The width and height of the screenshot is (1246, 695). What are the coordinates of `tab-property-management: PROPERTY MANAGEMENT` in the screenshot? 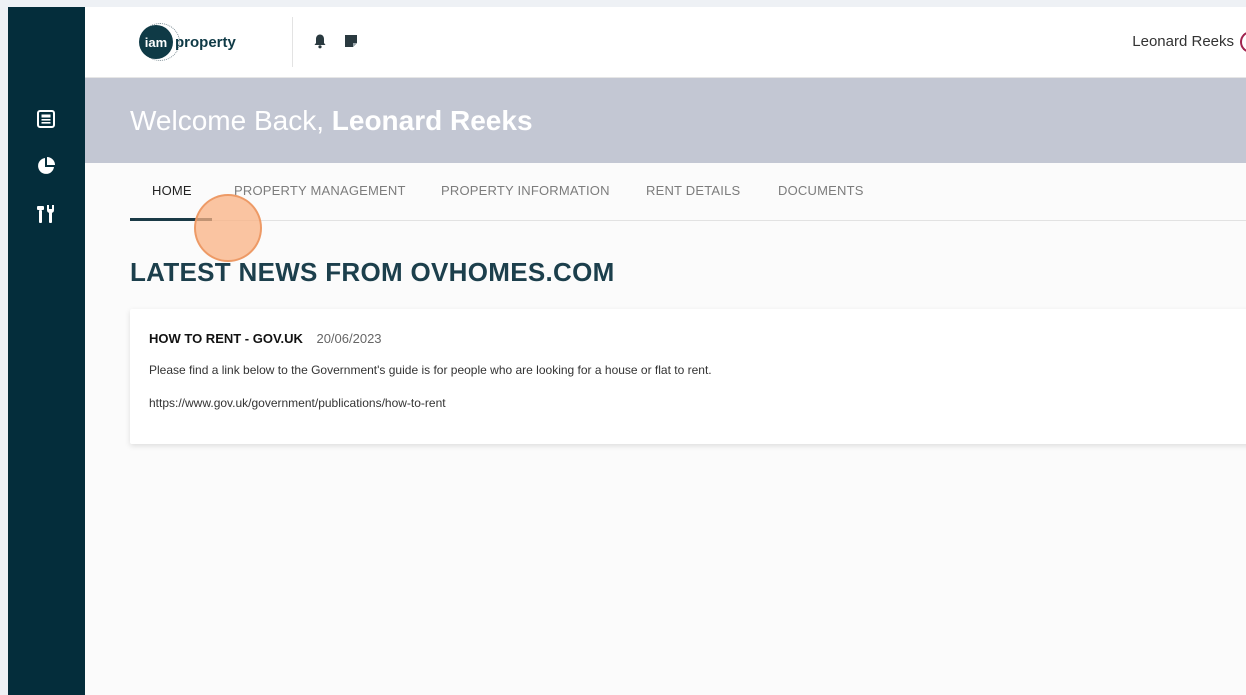 It's located at (320, 190).